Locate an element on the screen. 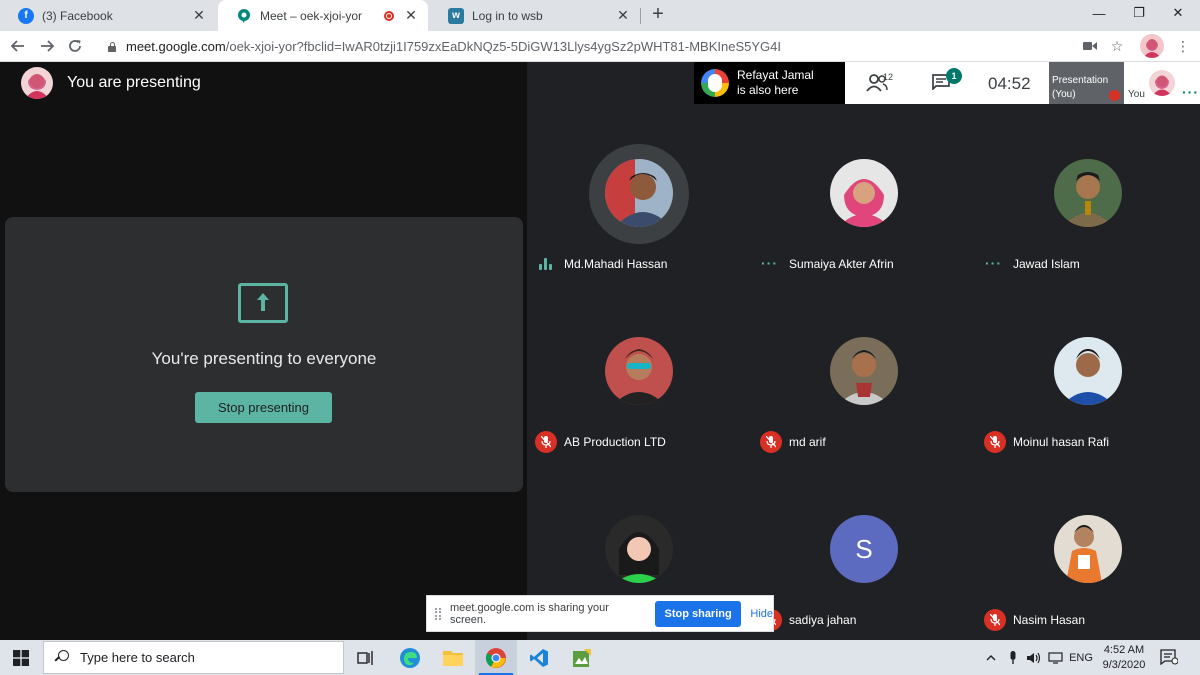  recording-indicator-icon is located at coordinates (389, 15).